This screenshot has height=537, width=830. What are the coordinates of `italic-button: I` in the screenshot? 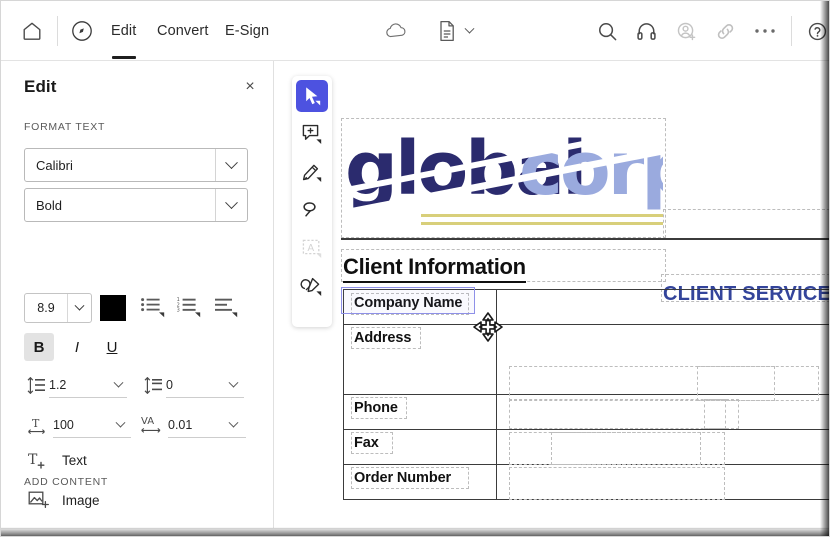 It's located at (77, 347).